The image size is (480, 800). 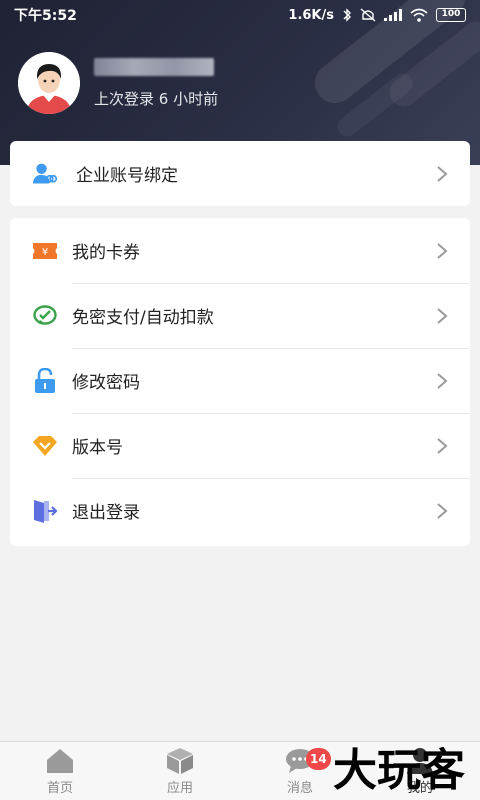 I want to click on menu-item-label: 免密支付/自动扣款, so click(x=143, y=318).